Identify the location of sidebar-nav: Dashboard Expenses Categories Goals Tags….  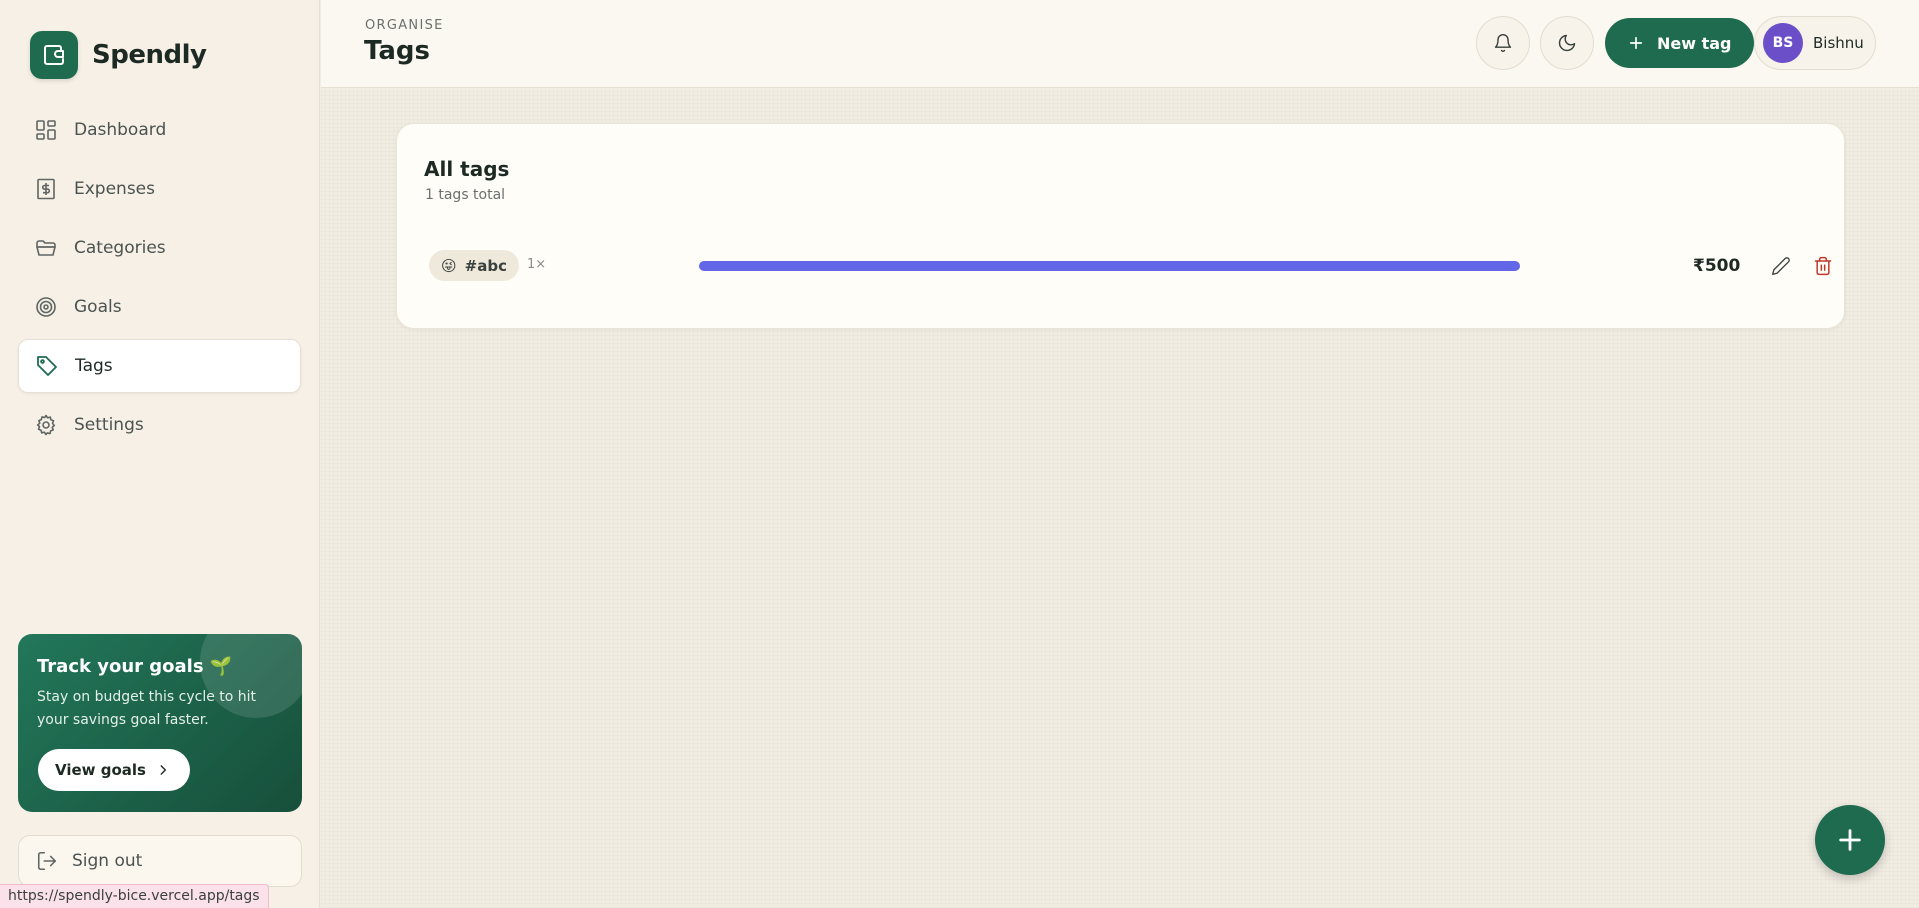
(159, 280).